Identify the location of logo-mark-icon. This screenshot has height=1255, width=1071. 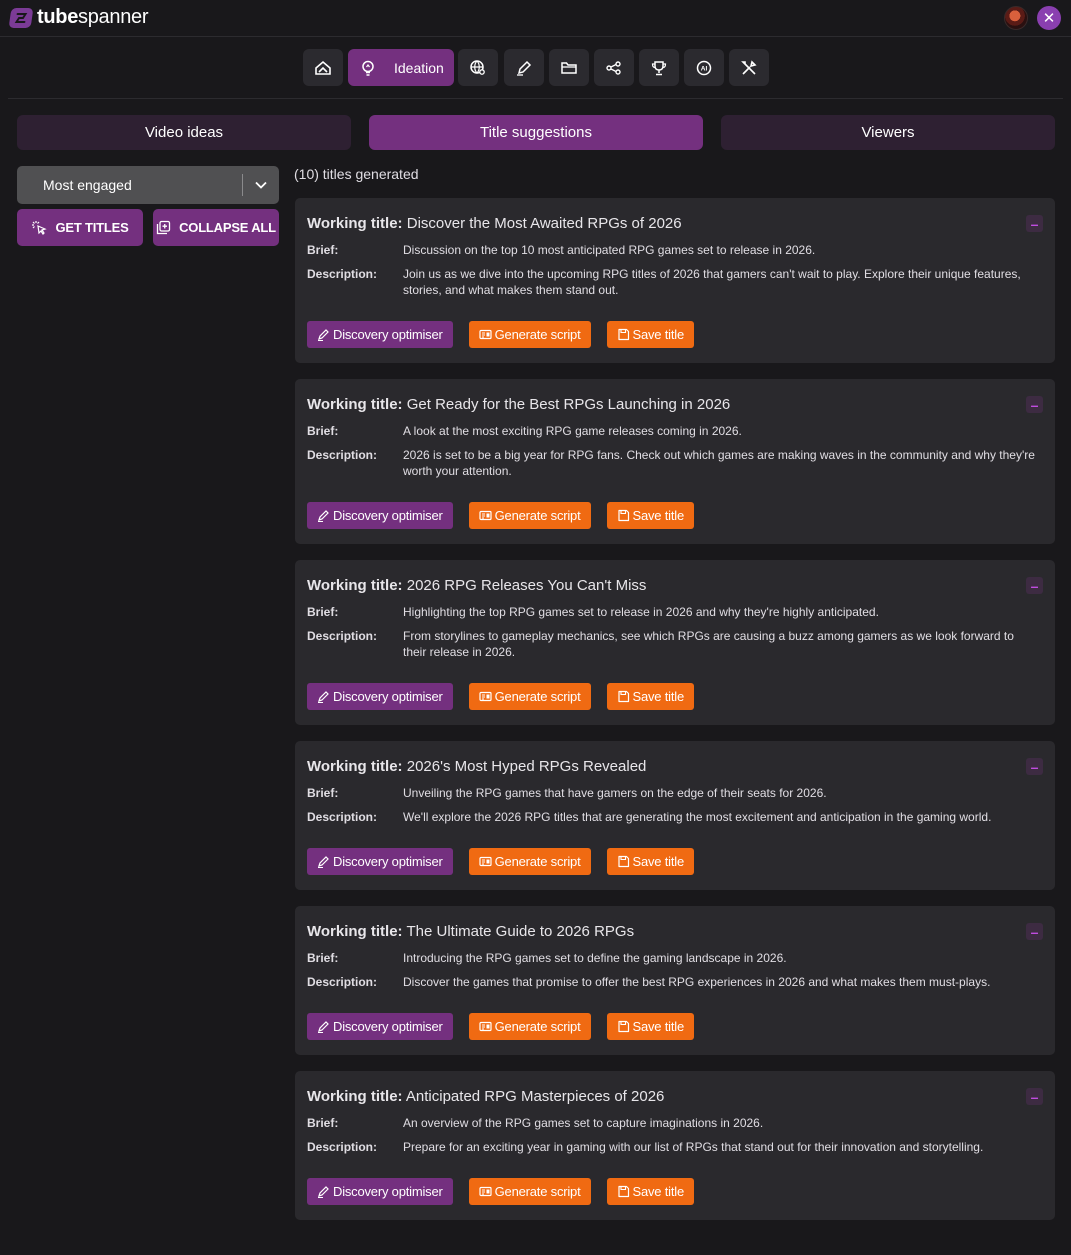
(21, 17).